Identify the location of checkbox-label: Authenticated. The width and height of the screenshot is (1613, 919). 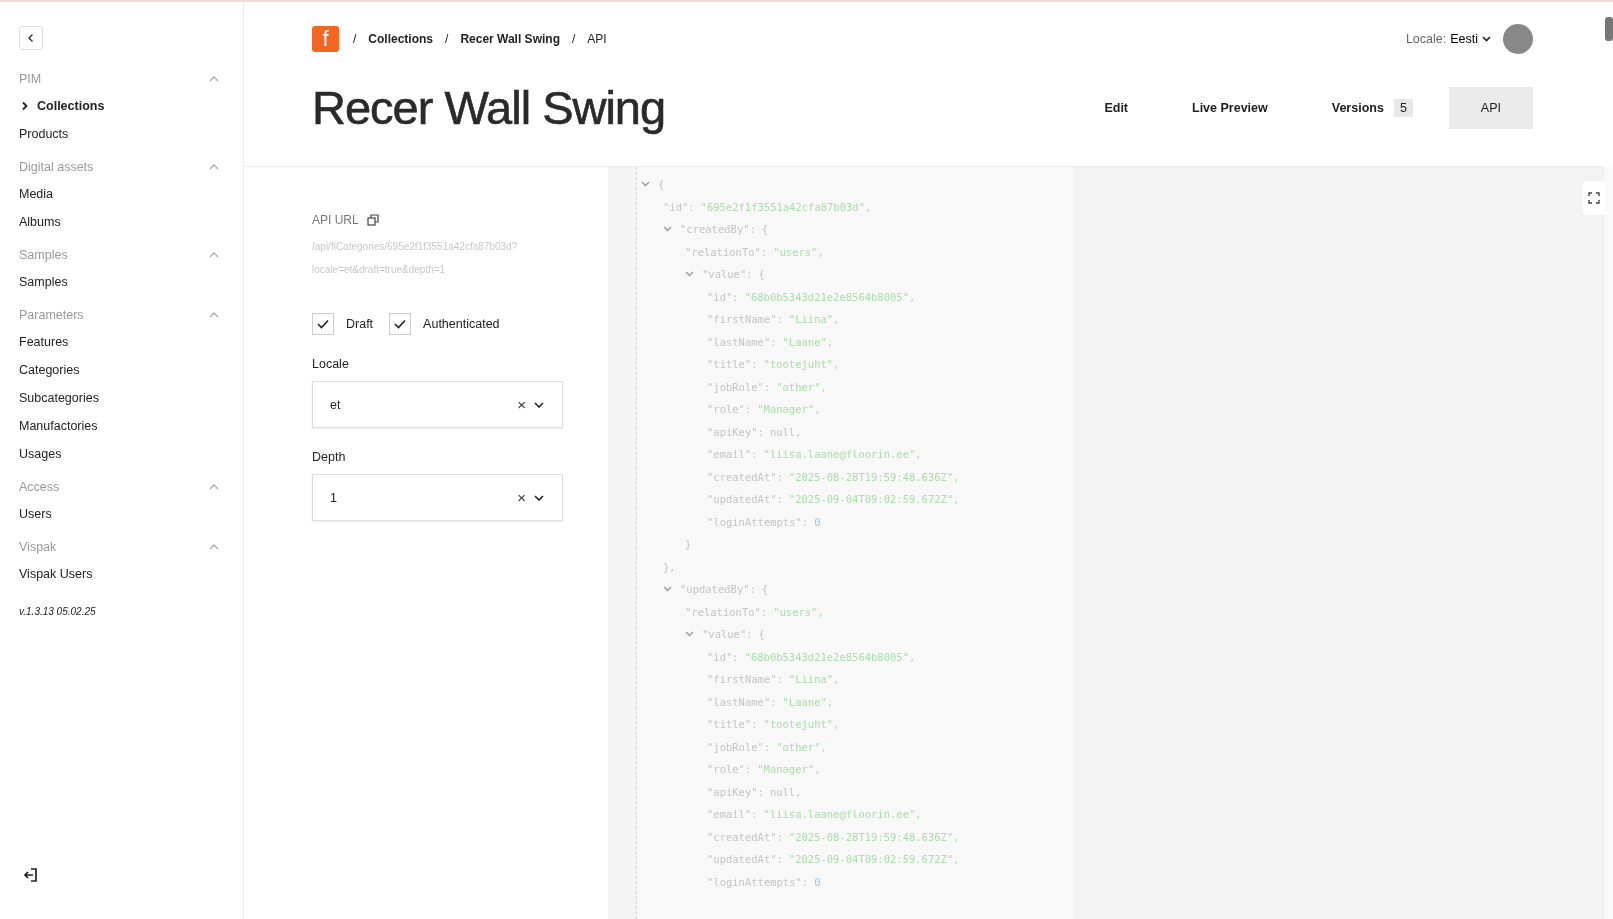
(461, 324).